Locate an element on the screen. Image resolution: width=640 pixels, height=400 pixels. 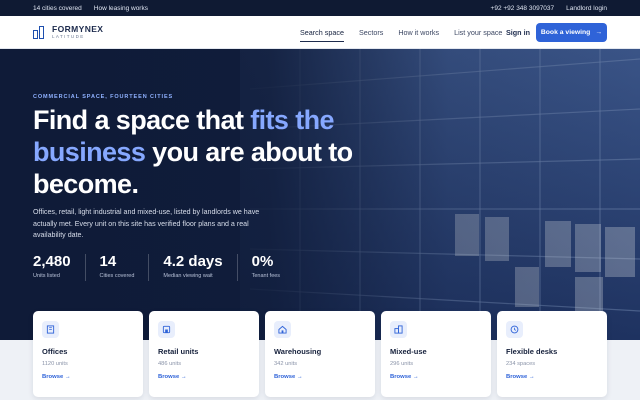
stat-cities-covered: 14 Cities covered is located at coordinates (125, 267).